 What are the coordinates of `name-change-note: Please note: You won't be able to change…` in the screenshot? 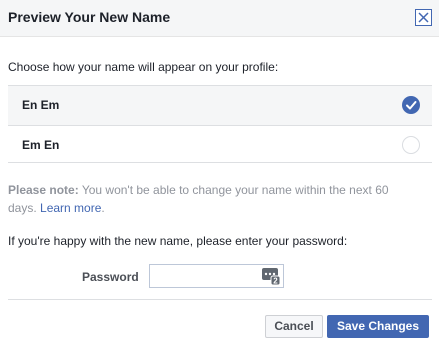 It's located at (213, 199).